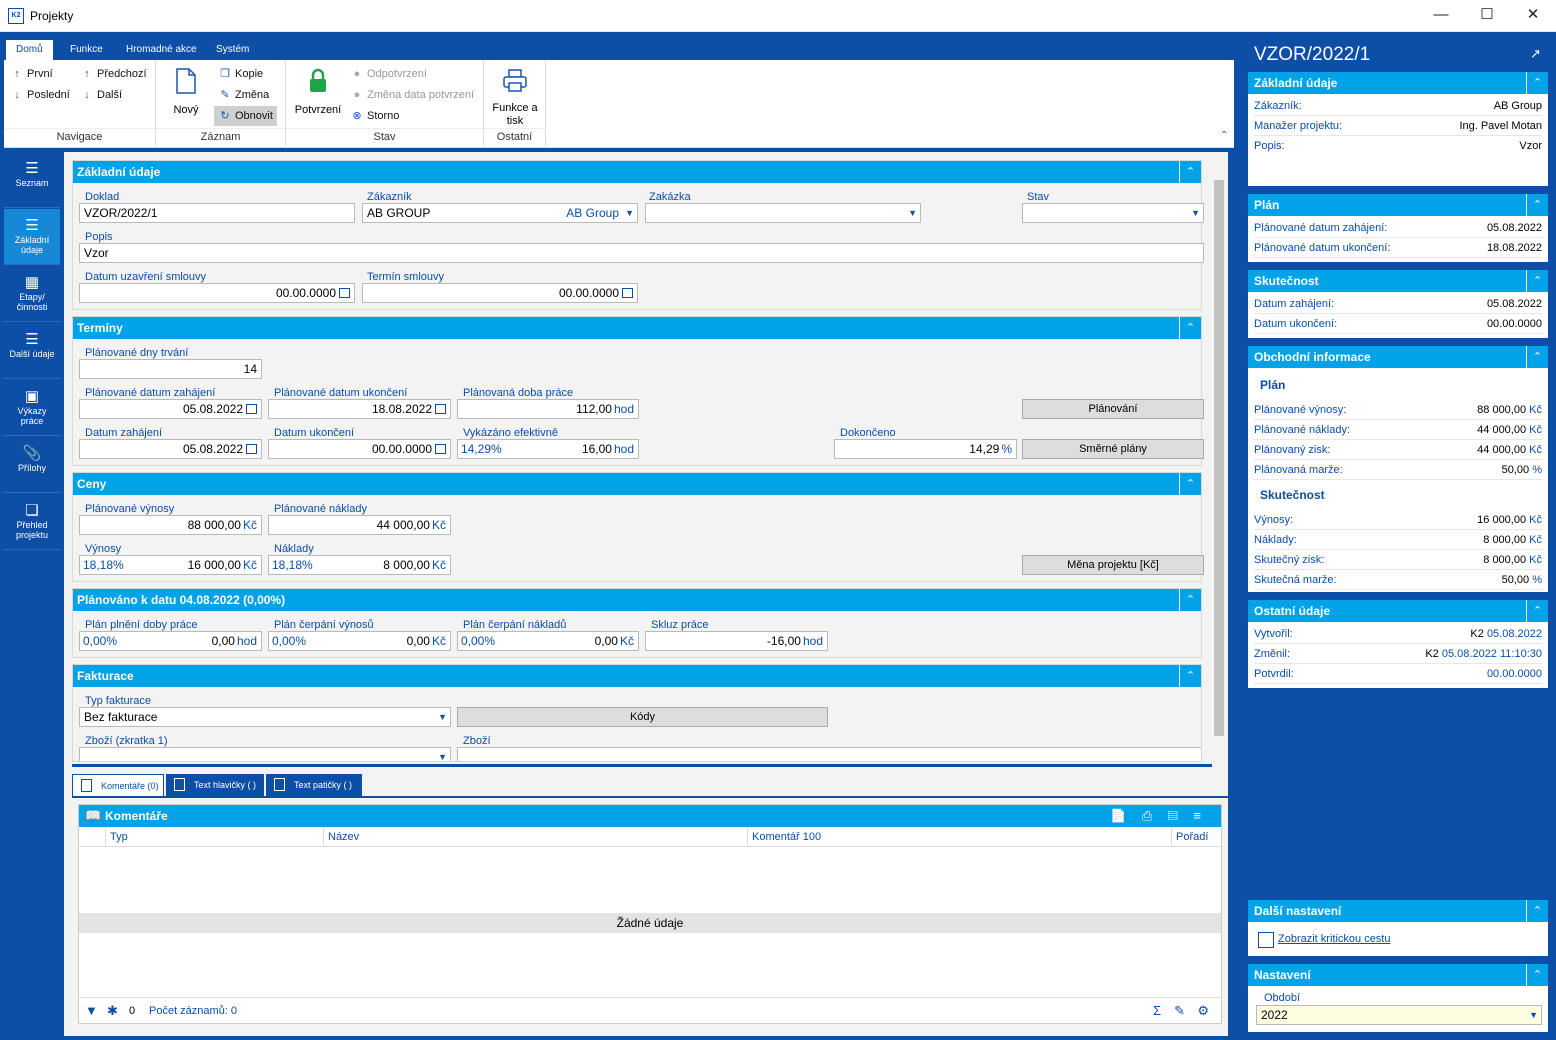  I want to click on collapse-ribbon-icon: ⌃, so click(1224, 135).